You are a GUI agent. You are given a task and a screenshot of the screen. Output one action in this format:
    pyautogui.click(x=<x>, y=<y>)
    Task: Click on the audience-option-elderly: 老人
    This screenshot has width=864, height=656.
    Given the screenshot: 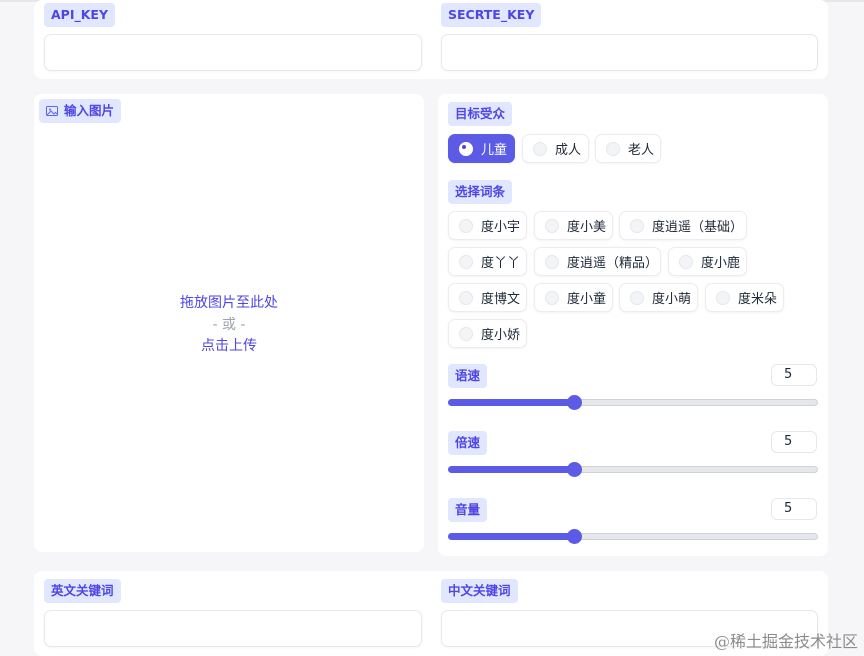 What is the action you would take?
    pyautogui.click(x=628, y=148)
    